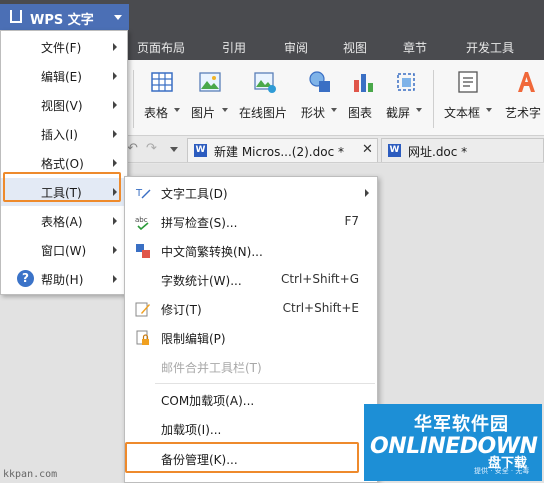 This screenshot has height=483, width=544. What do you see at coordinates (62, 20) in the screenshot?
I see `app-title: WPS 文字` at bounding box center [62, 20].